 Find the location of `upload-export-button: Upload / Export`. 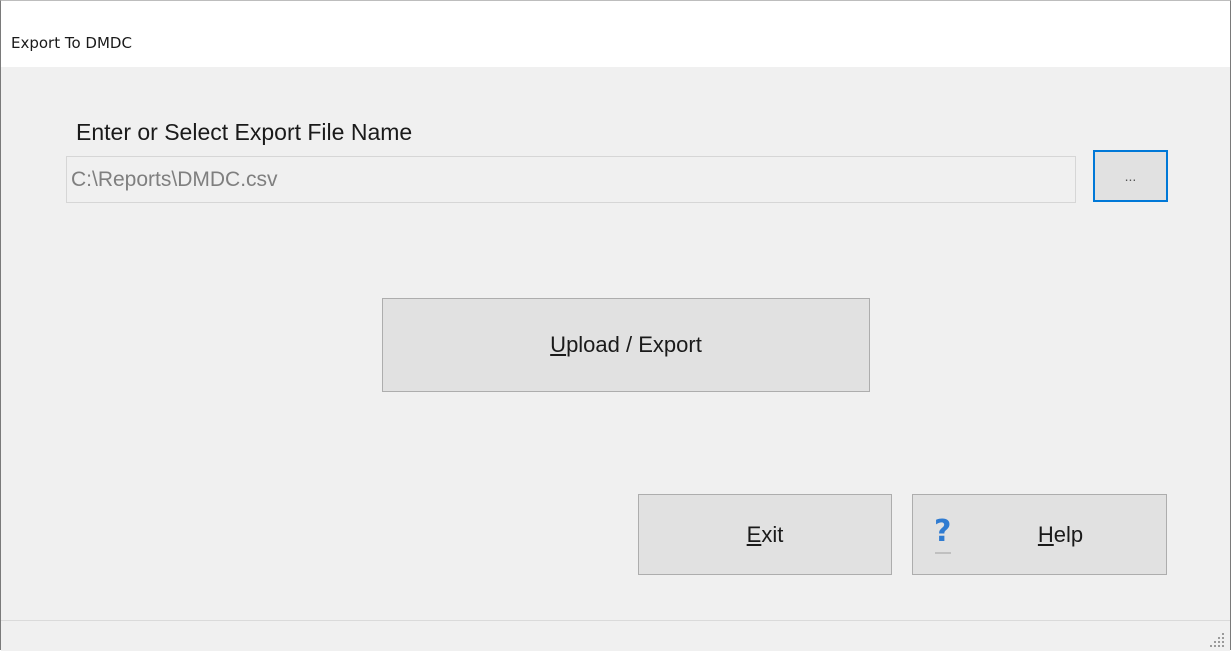

upload-export-button: Upload / Export is located at coordinates (626, 345).